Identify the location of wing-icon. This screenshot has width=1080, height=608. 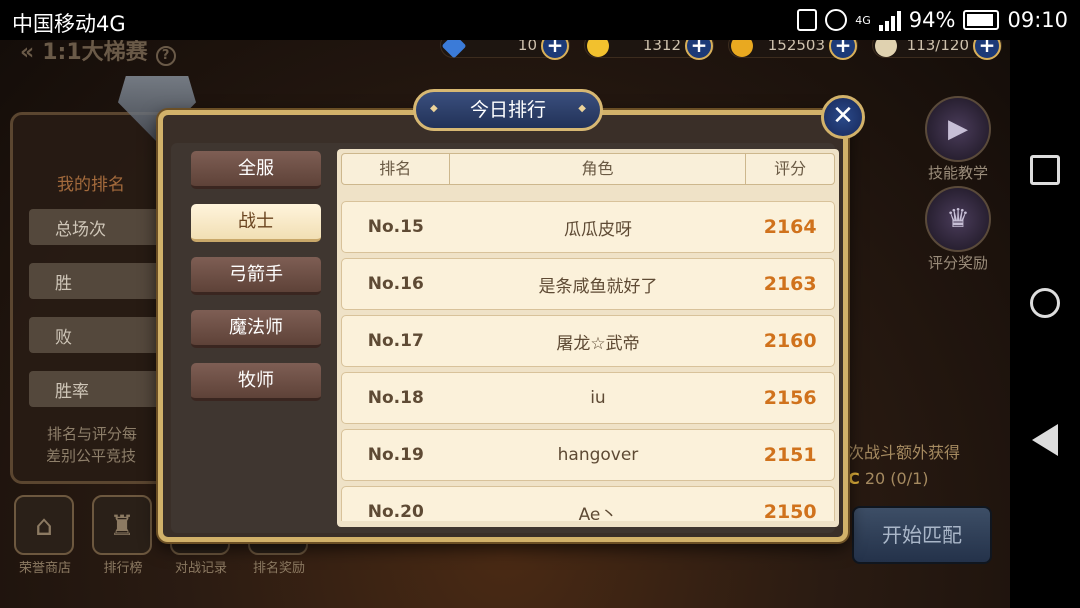
(886, 48).